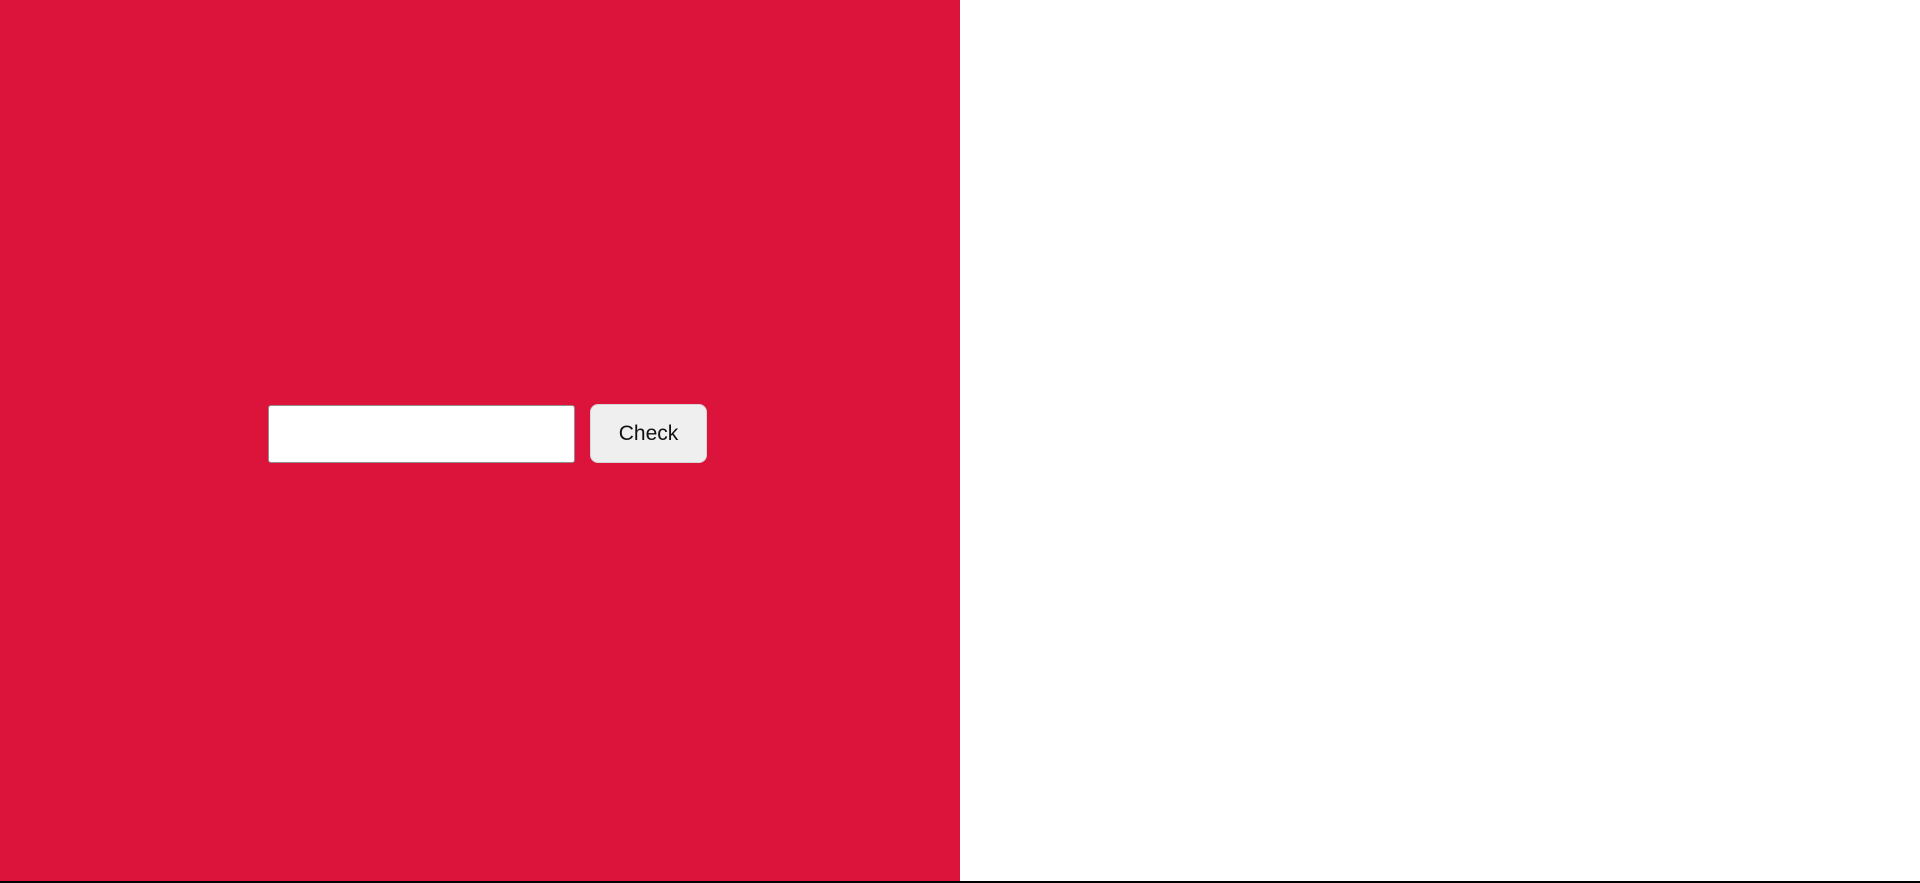 The height and width of the screenshot is (883, 1920). What do you see at coordinates (648, 433) in the screenshot?
I see `check-button: Check` at bounding box center [648, 433].